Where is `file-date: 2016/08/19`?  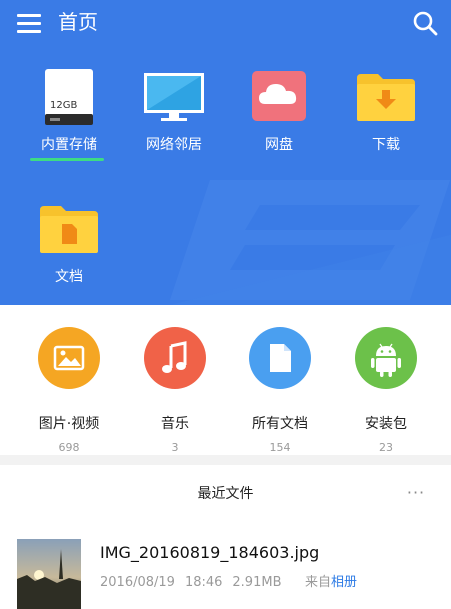
file-date: 2016/08/19 is located at coordinates (137, 582).